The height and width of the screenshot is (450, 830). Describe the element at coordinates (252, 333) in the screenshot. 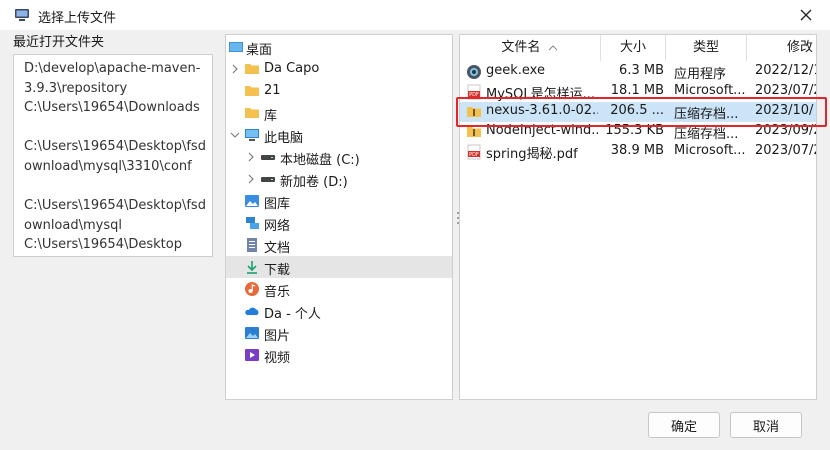

I see `pictures-icon` at that location.